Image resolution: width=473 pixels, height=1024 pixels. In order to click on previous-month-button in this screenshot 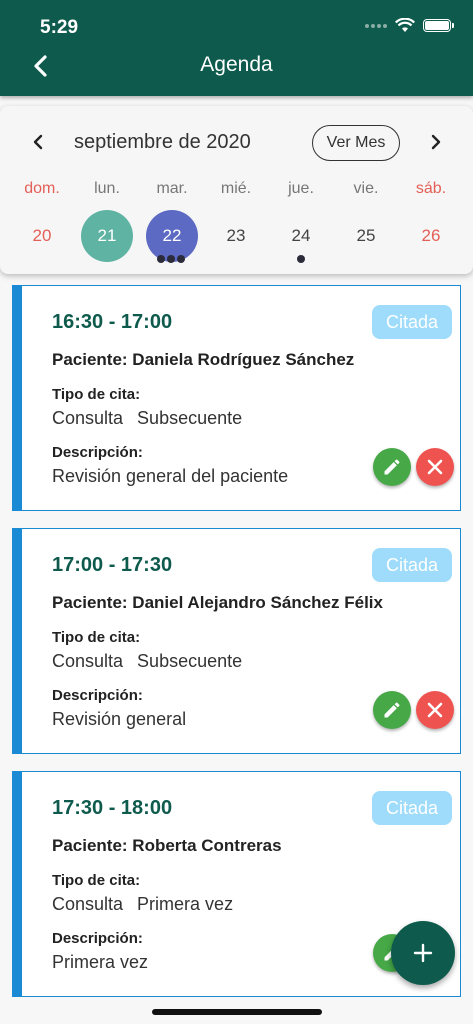, I will do `click(38, 142)`.